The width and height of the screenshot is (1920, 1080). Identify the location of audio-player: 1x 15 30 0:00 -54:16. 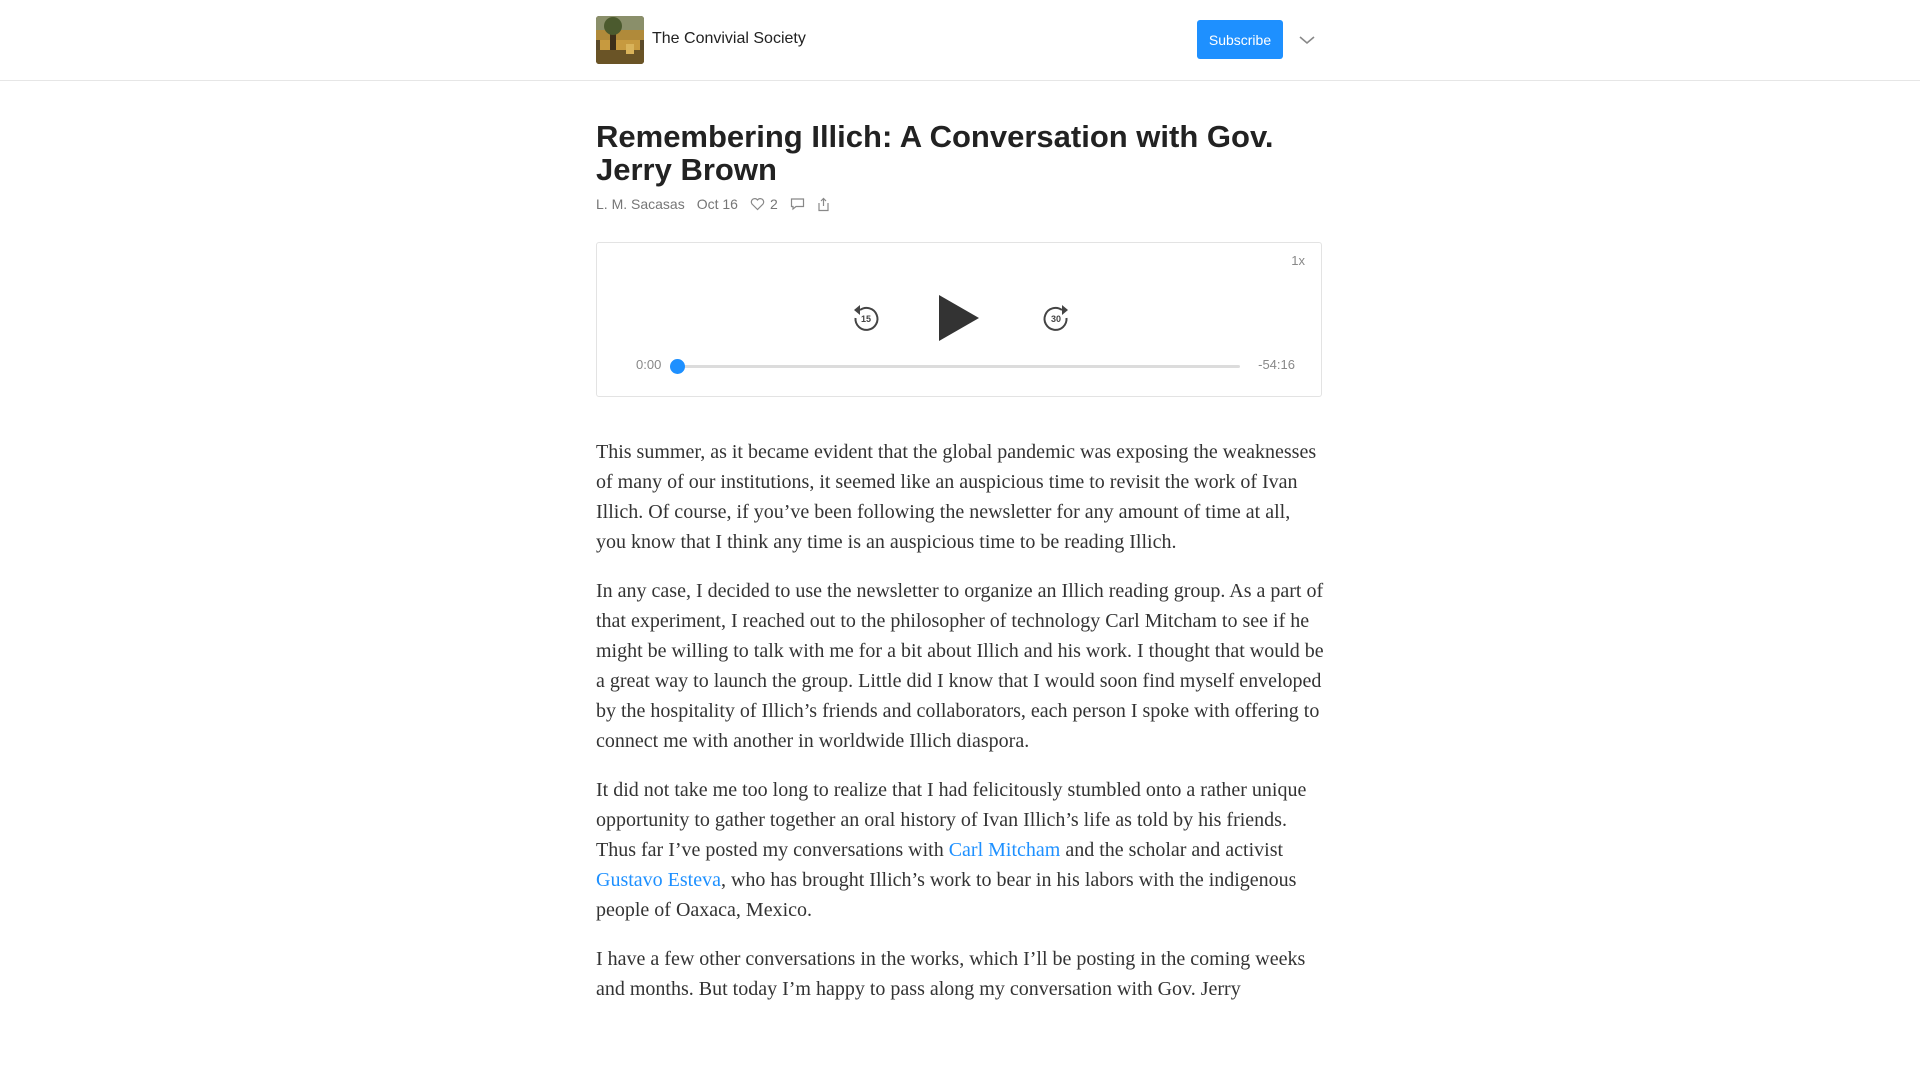
(959, 319).